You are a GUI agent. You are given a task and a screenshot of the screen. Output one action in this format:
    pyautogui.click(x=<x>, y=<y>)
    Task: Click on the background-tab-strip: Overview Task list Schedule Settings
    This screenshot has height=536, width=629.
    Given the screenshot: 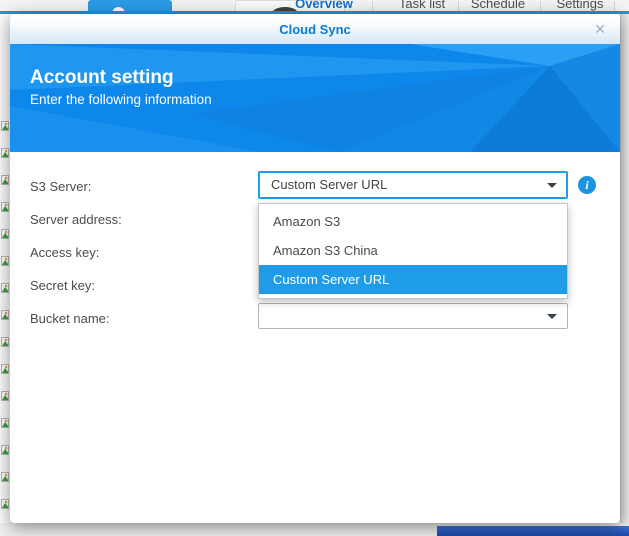 What is the action you would take?
    pyautogui.click(x=314, y=7)
    